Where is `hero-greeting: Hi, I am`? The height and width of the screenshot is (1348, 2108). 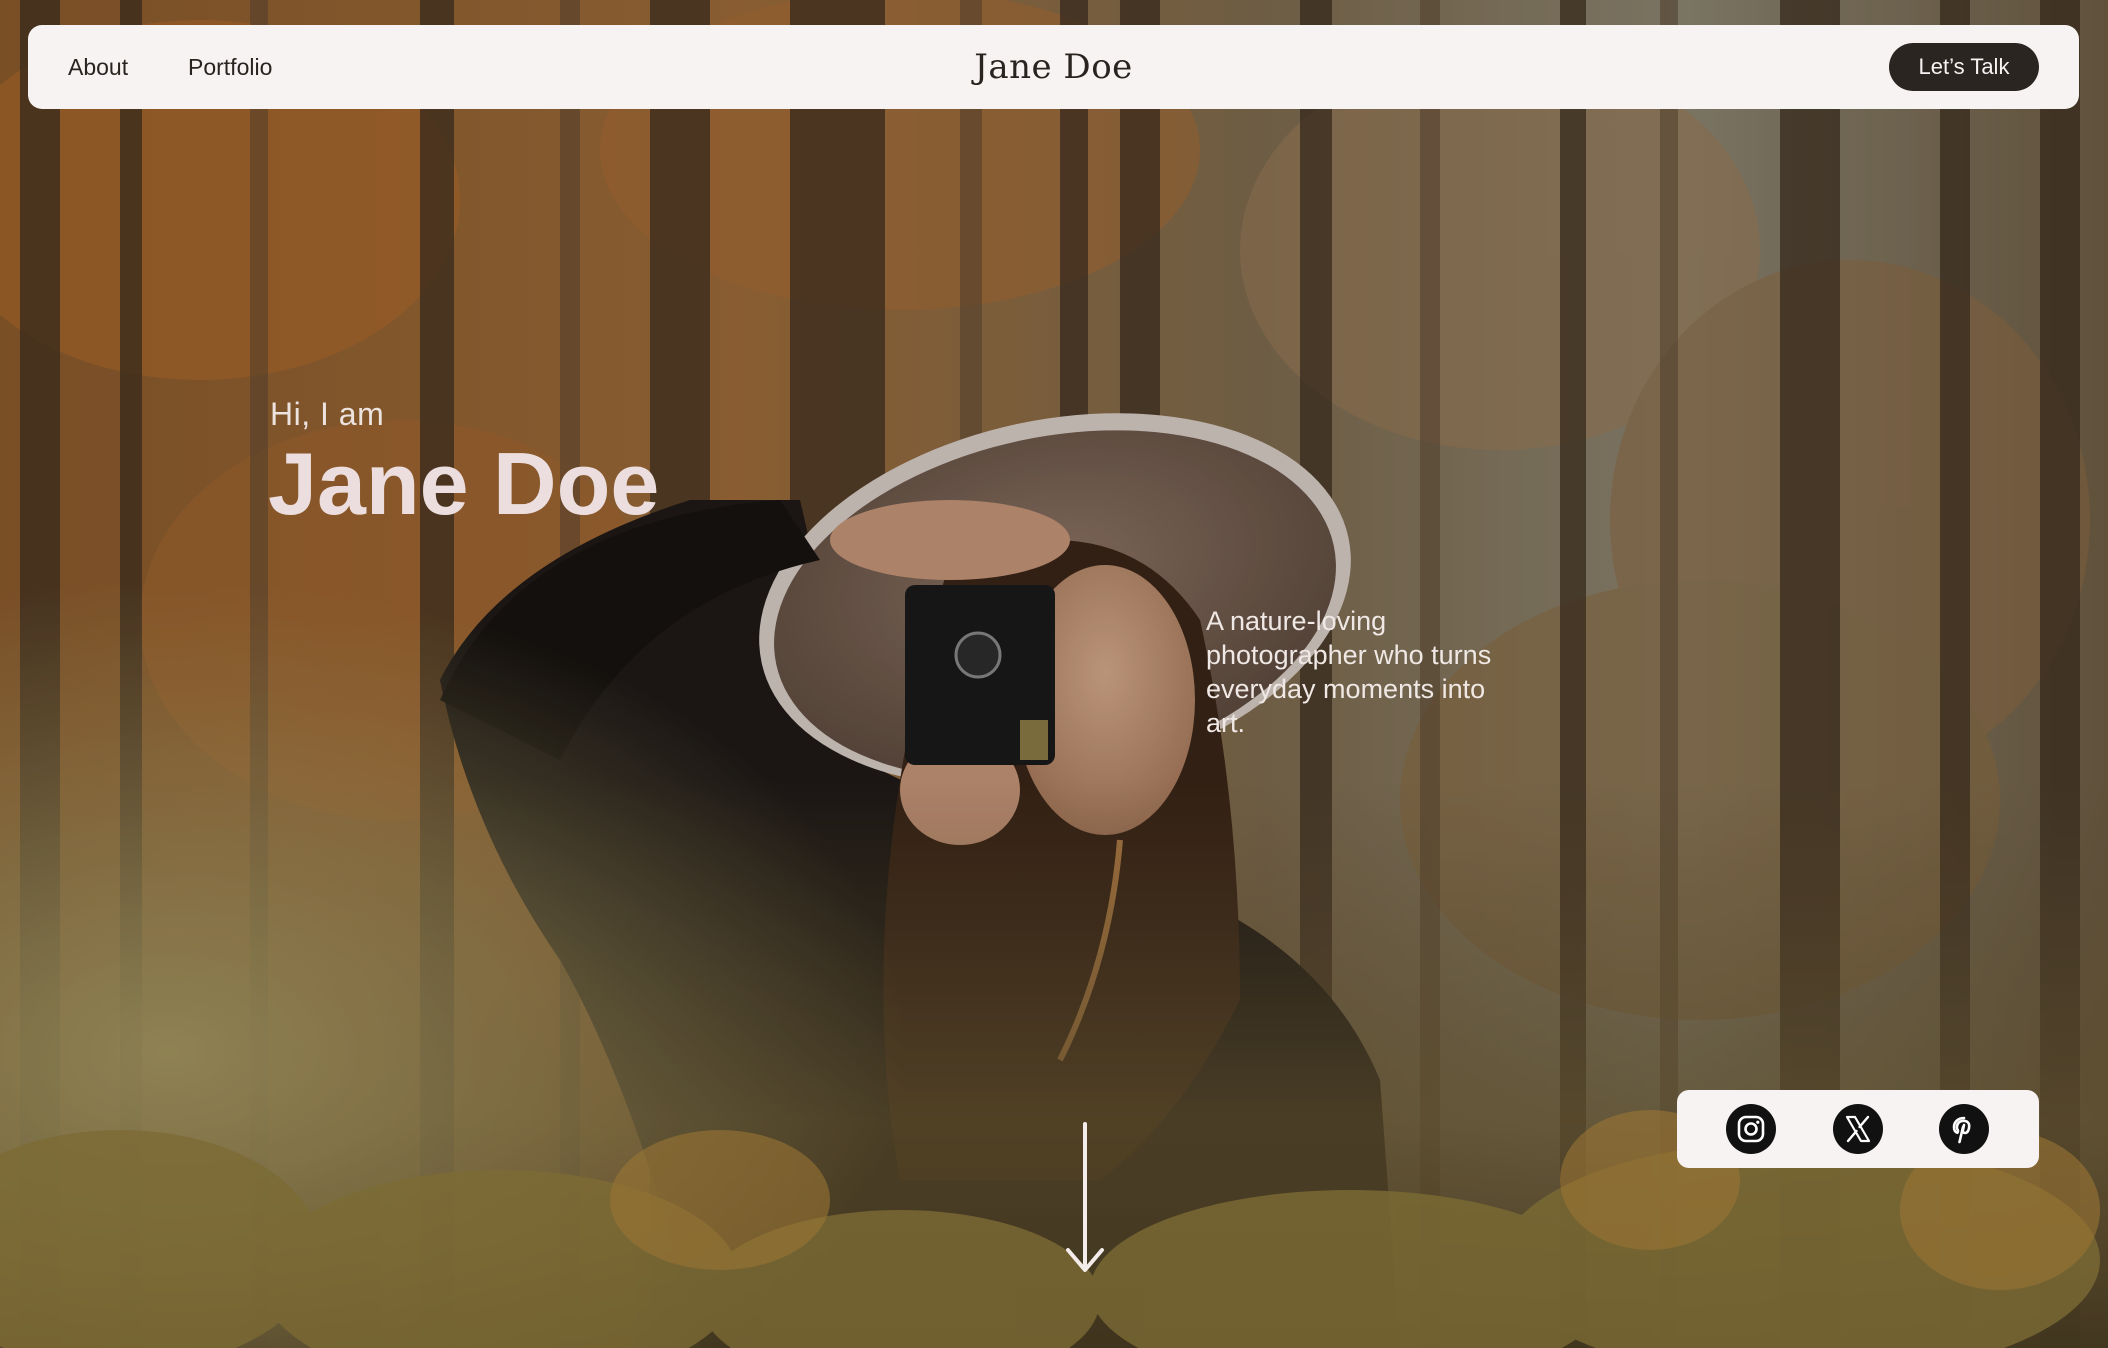
hero-greeting: Hi, I am is located at coordinates (327, 414).